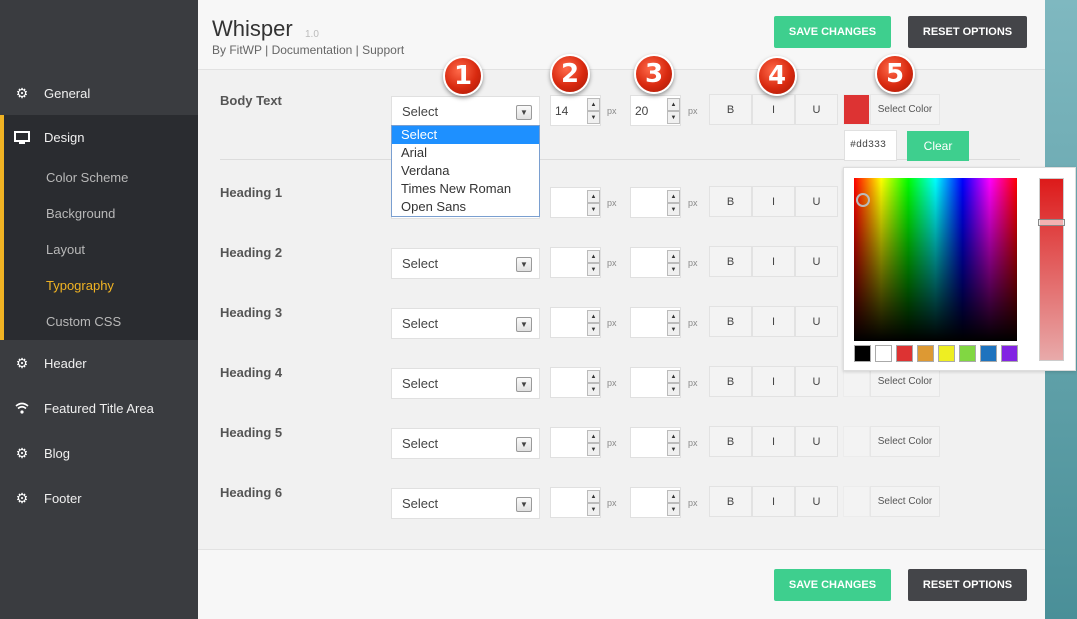 This screenshot has width=1077, height=619. Describe the element at coordinates (99, 137) in the screenshot. I see `sidebar-item-design: Design` at that location.